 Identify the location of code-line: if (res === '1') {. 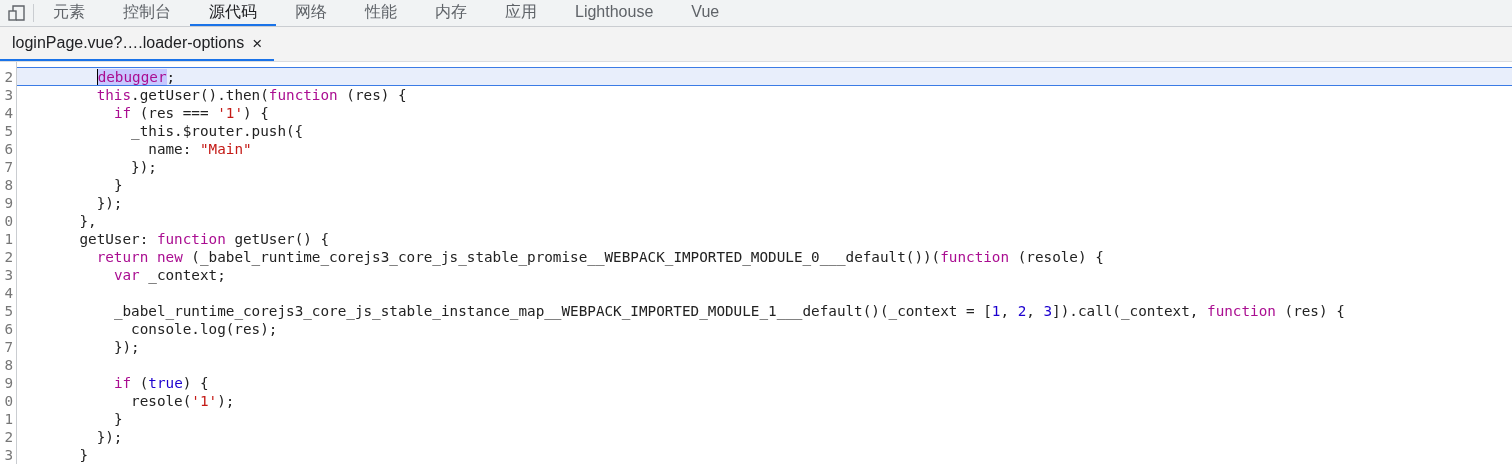
(191, 113).